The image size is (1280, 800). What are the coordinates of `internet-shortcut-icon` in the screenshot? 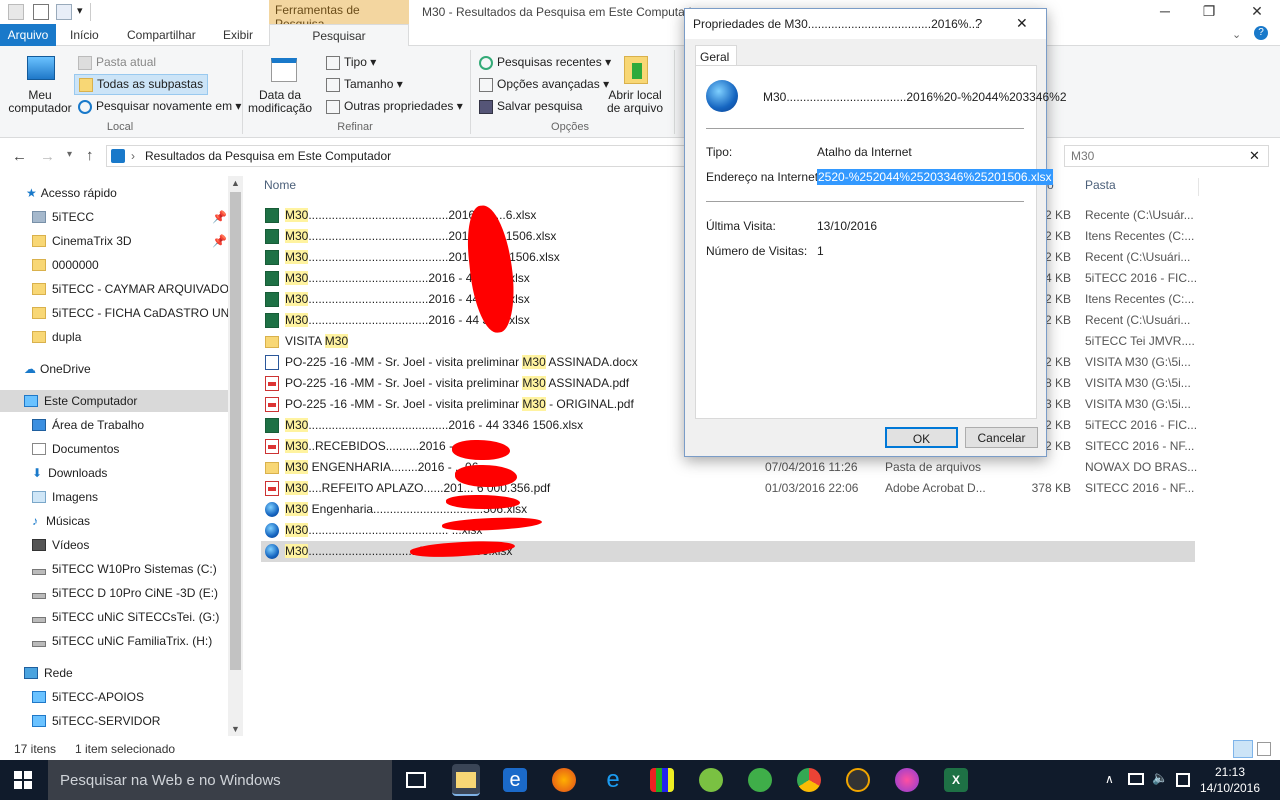 It's located at (722, 96).